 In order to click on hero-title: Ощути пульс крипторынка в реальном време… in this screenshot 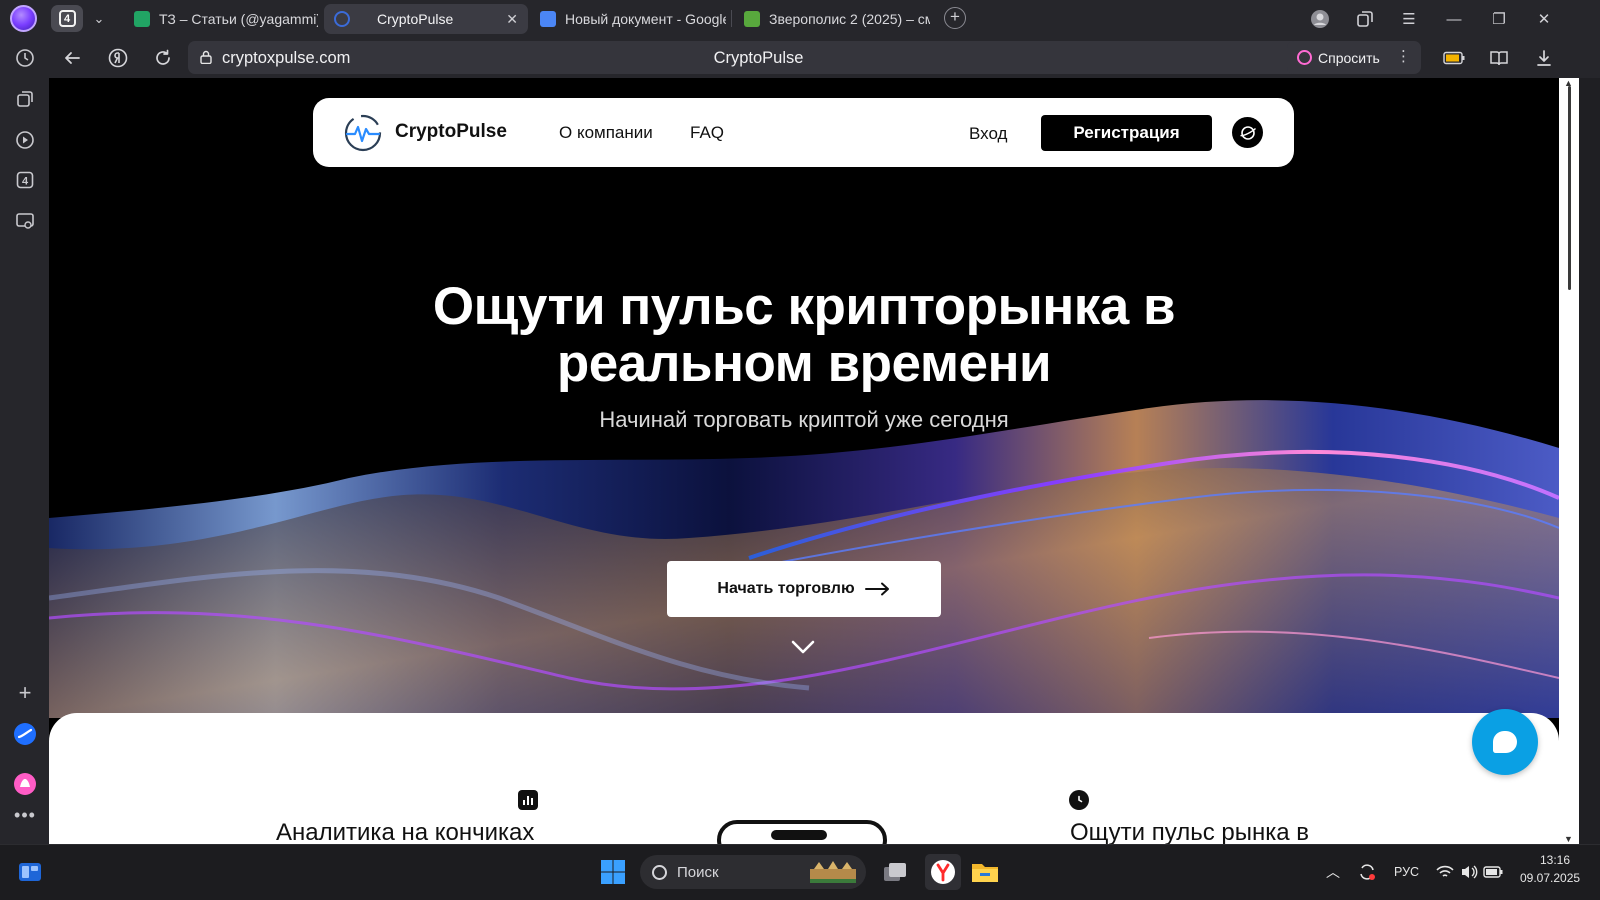, I will do `click(804, 335)`.